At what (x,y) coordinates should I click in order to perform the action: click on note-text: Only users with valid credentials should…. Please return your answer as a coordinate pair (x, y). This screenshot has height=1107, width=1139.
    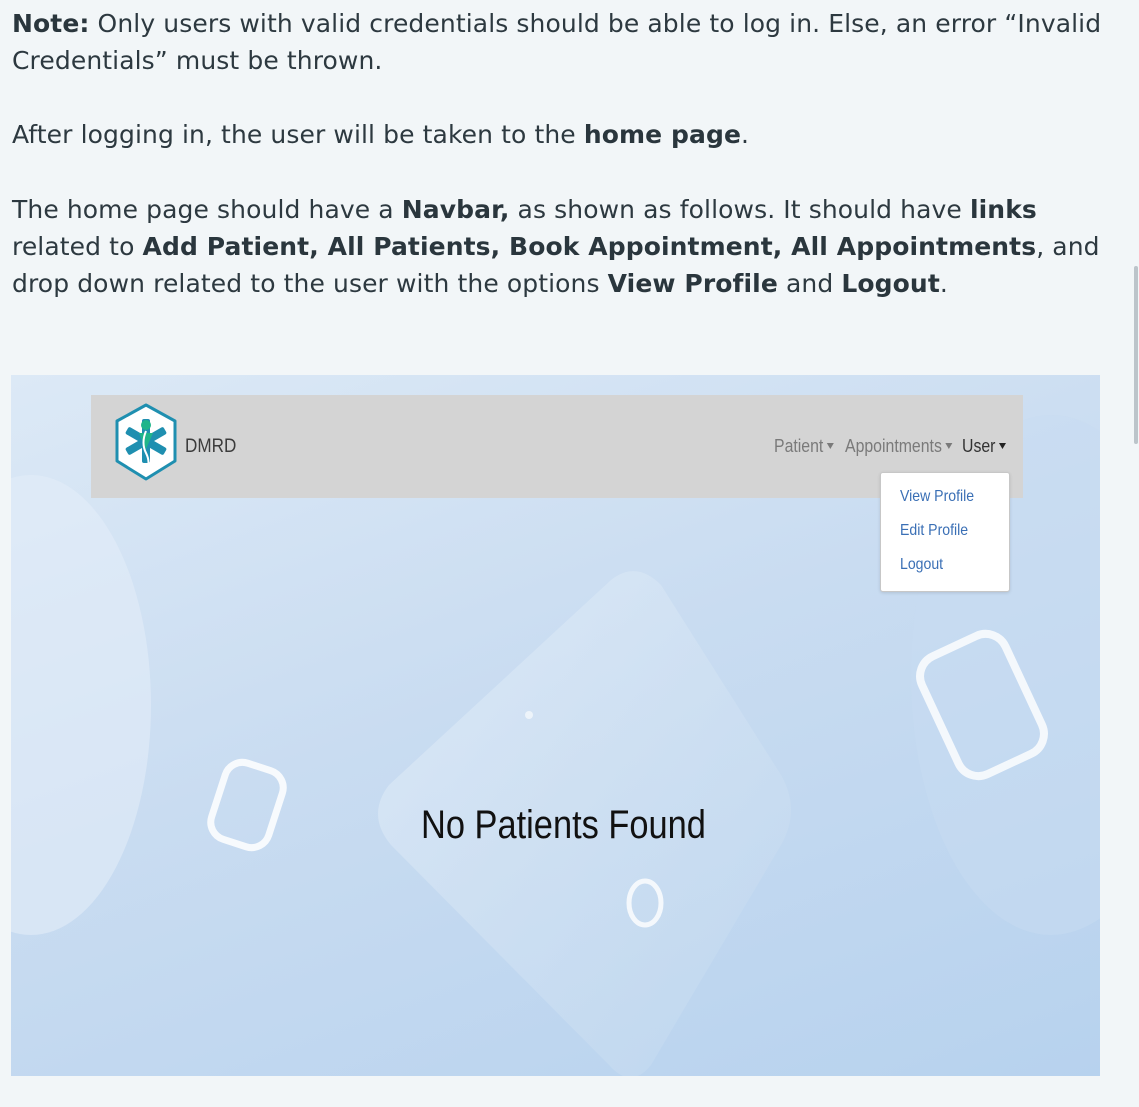
    Looking at the image, I should click on (557, 42).